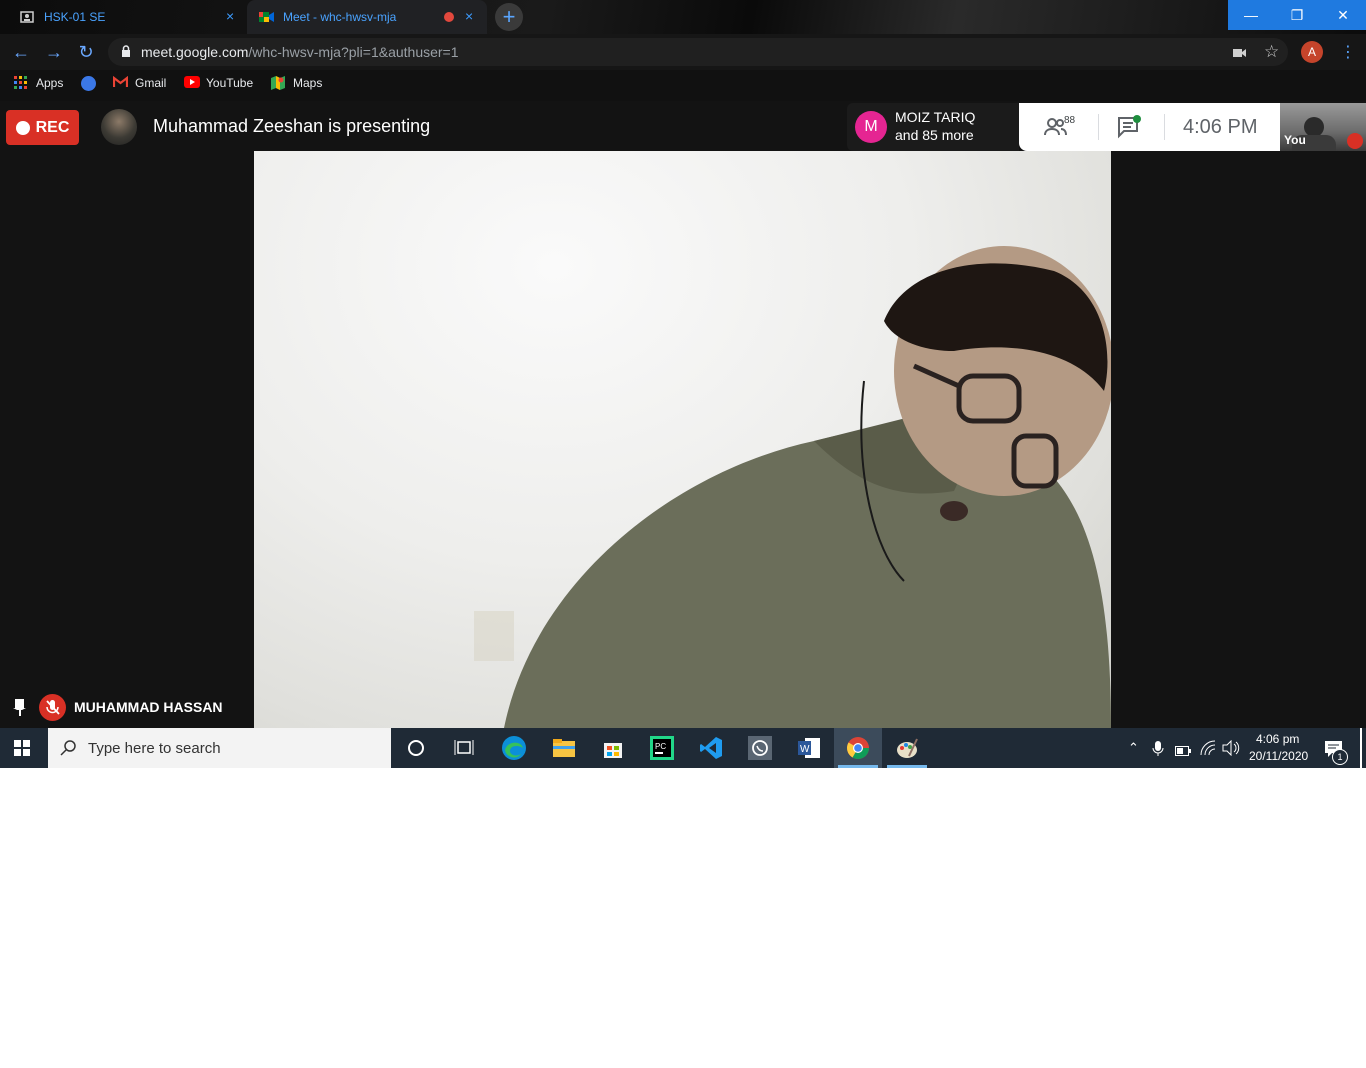  Describe the element at coordinates (1355, 141) in the screenshot. I see `self-mic-off-icon` at that location.